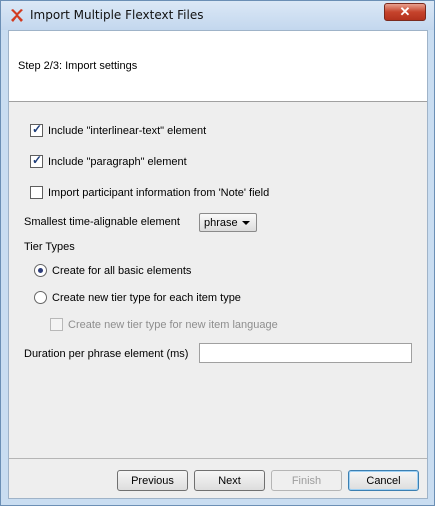  I want to click on radio-selected-icon, so click(40, 270).